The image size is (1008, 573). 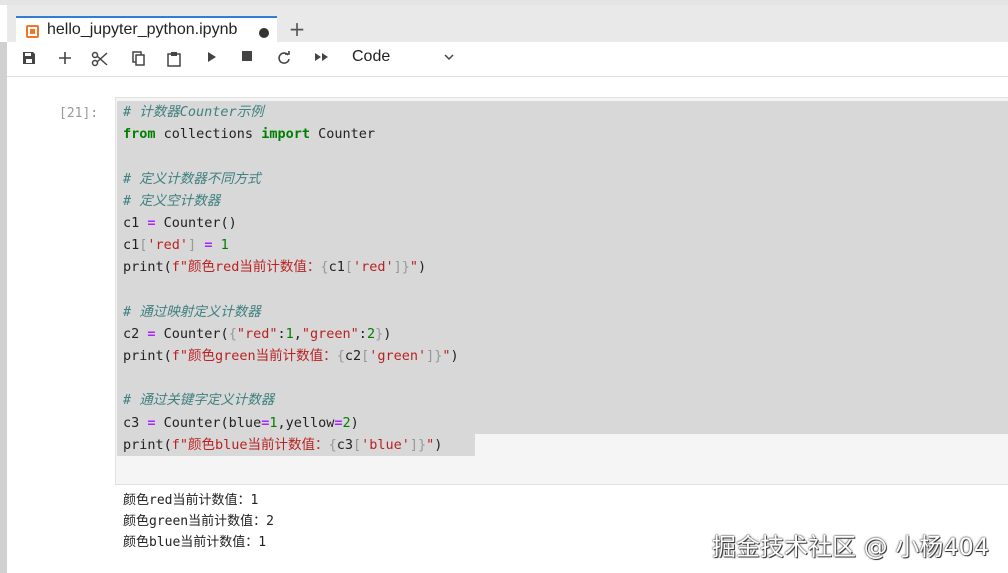 I want to click on code-line: print(f"颜色green当前计数值：{c2['green']}"), so click(x=291, y=356).